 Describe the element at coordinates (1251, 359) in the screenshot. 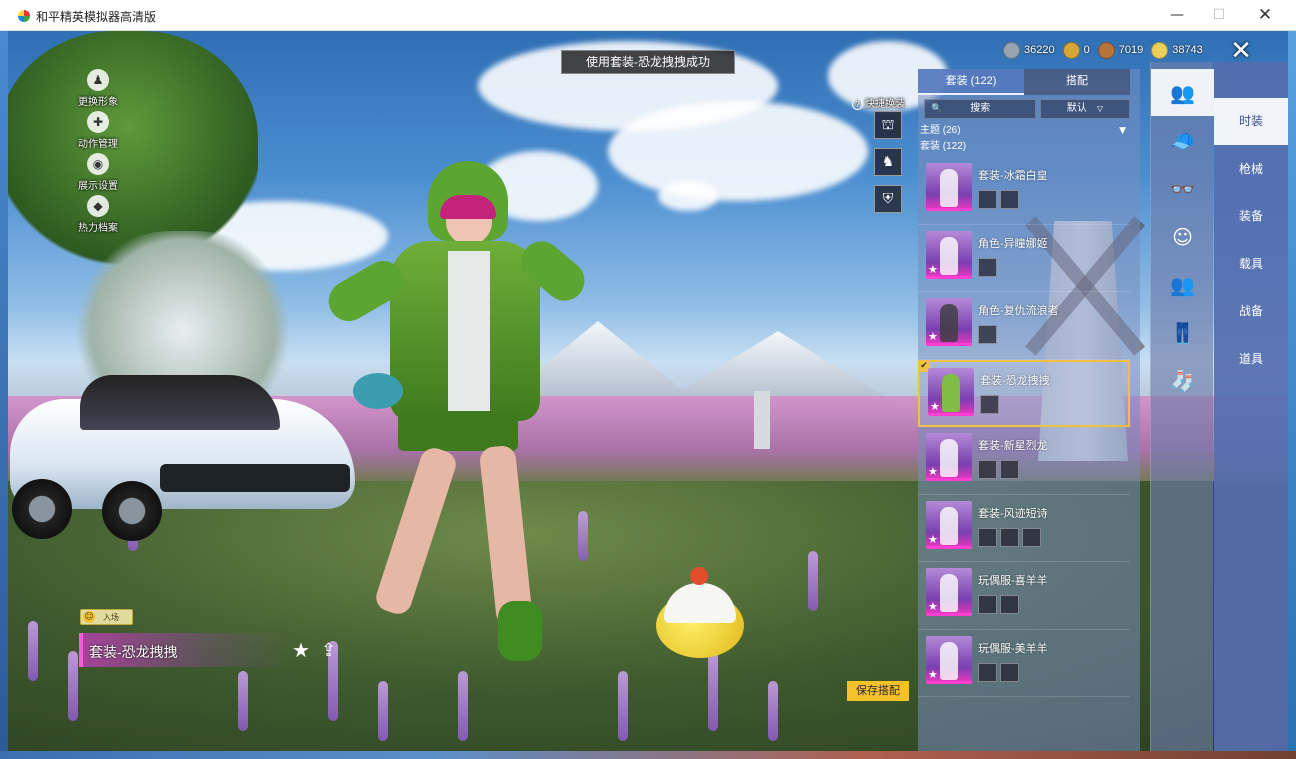

I see `tab-items: 道具` at that location.